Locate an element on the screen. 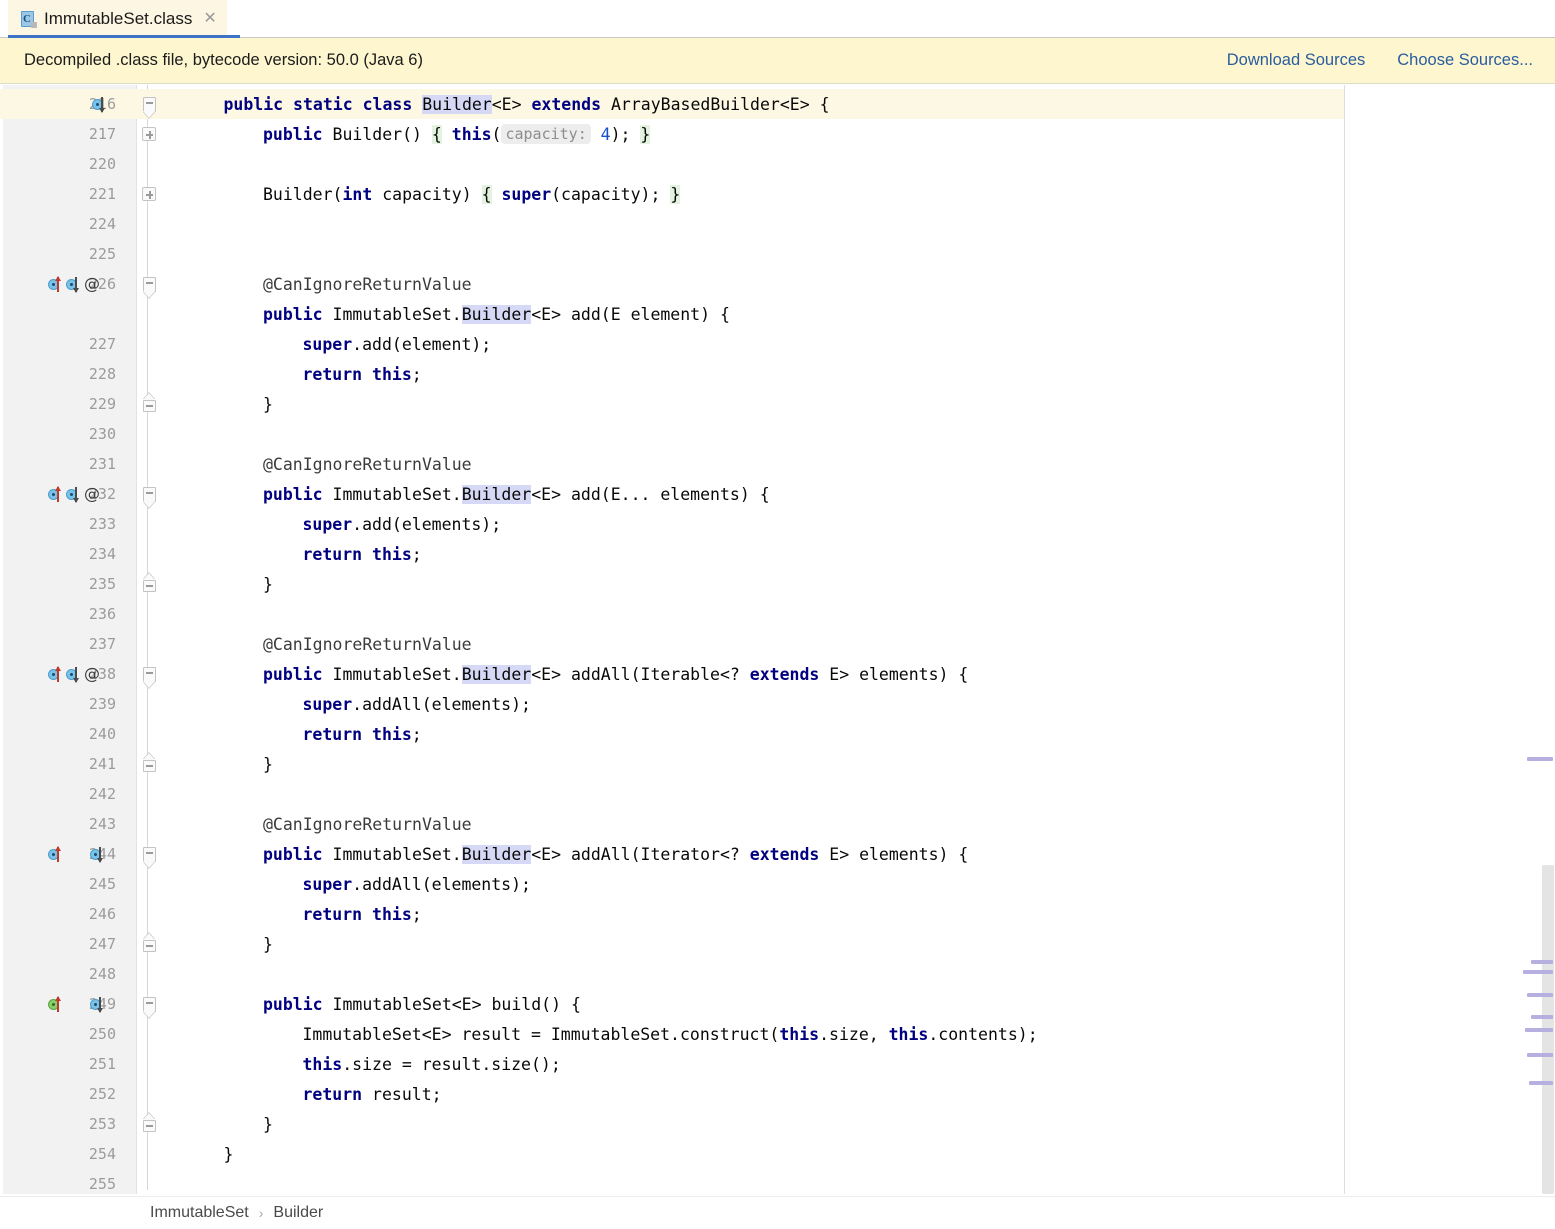  gutter-markers is located at coordinates (77, 1004).